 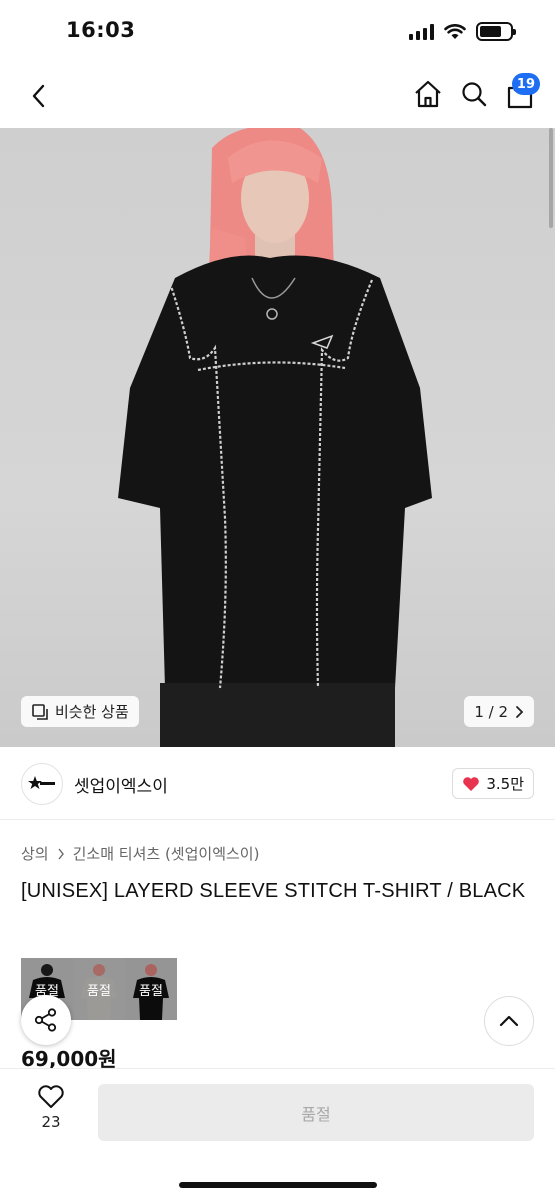 What do you see at coordinates (491, 711) in the screenshot?
I see `page-counter-text: 1 / 2` at bounding box center [491, 711].